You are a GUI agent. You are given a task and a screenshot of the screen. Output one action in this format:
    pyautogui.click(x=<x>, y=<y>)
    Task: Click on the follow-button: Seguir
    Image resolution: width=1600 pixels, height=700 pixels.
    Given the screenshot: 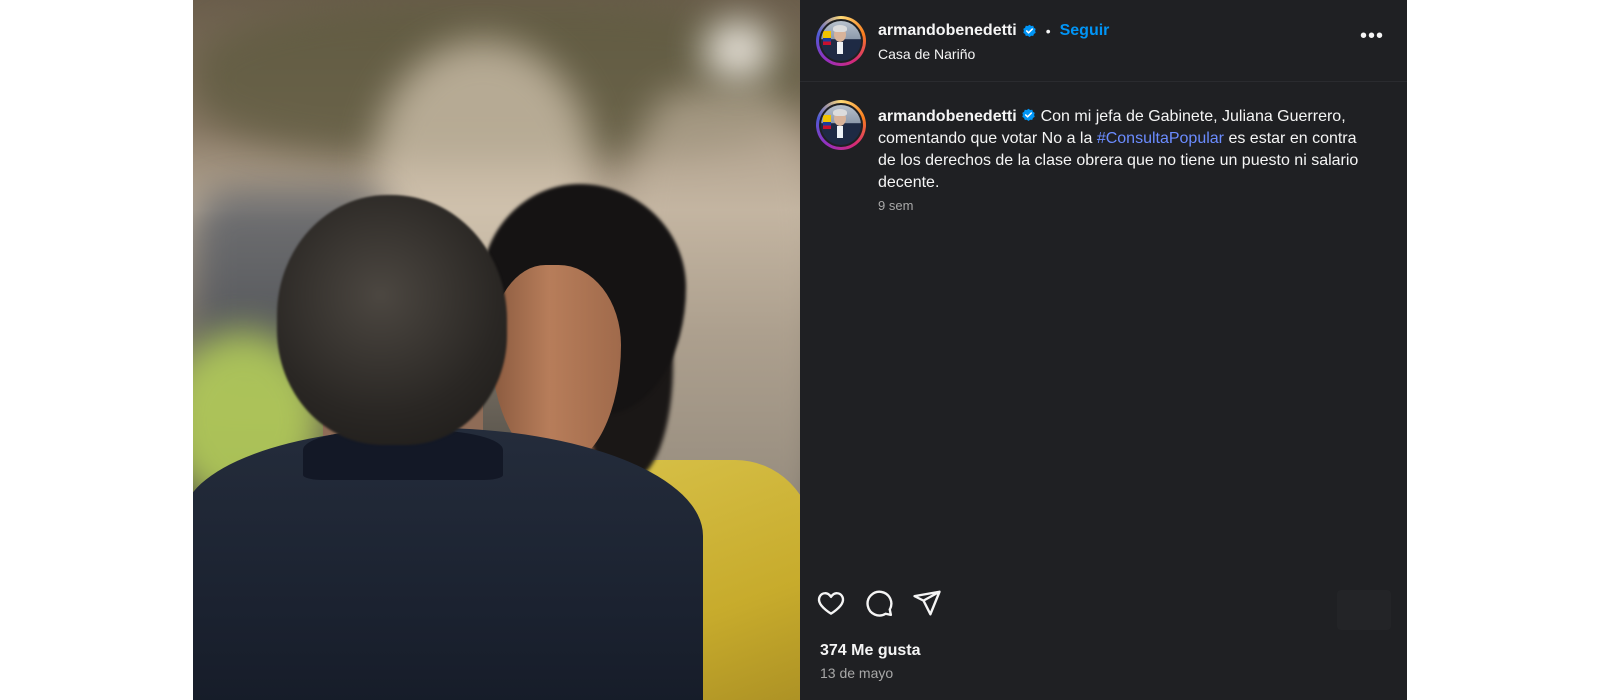 What is the action you would take?
    pyautogui.click(x=1085, y=31)
    